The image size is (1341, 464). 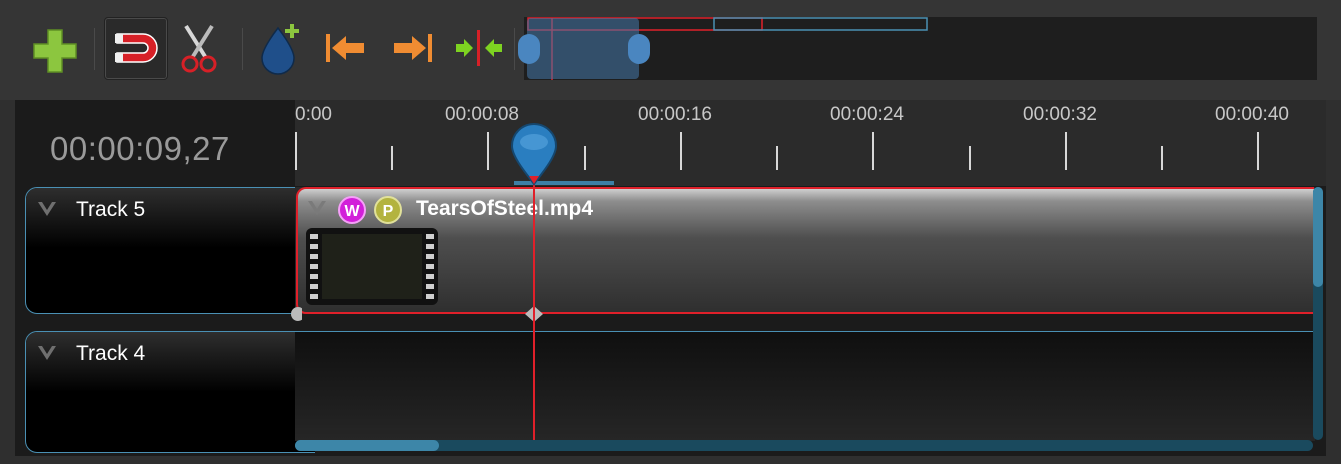 What do you see at coordinates (367, 445) in the screenshot?
I see `horizontal-scrollbar-thumb` at bounding box center [367, 445].